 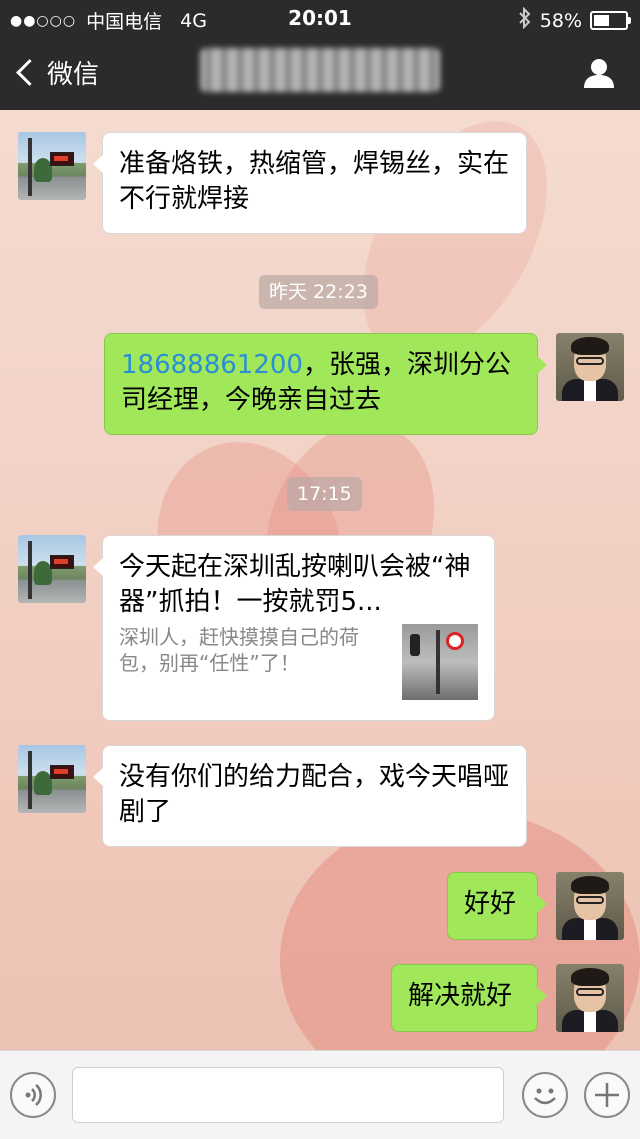 What do you see at coordinates (440, 662) in the screenshot?
I see `link-card-thumbnail` at bounding box center [440, 662].